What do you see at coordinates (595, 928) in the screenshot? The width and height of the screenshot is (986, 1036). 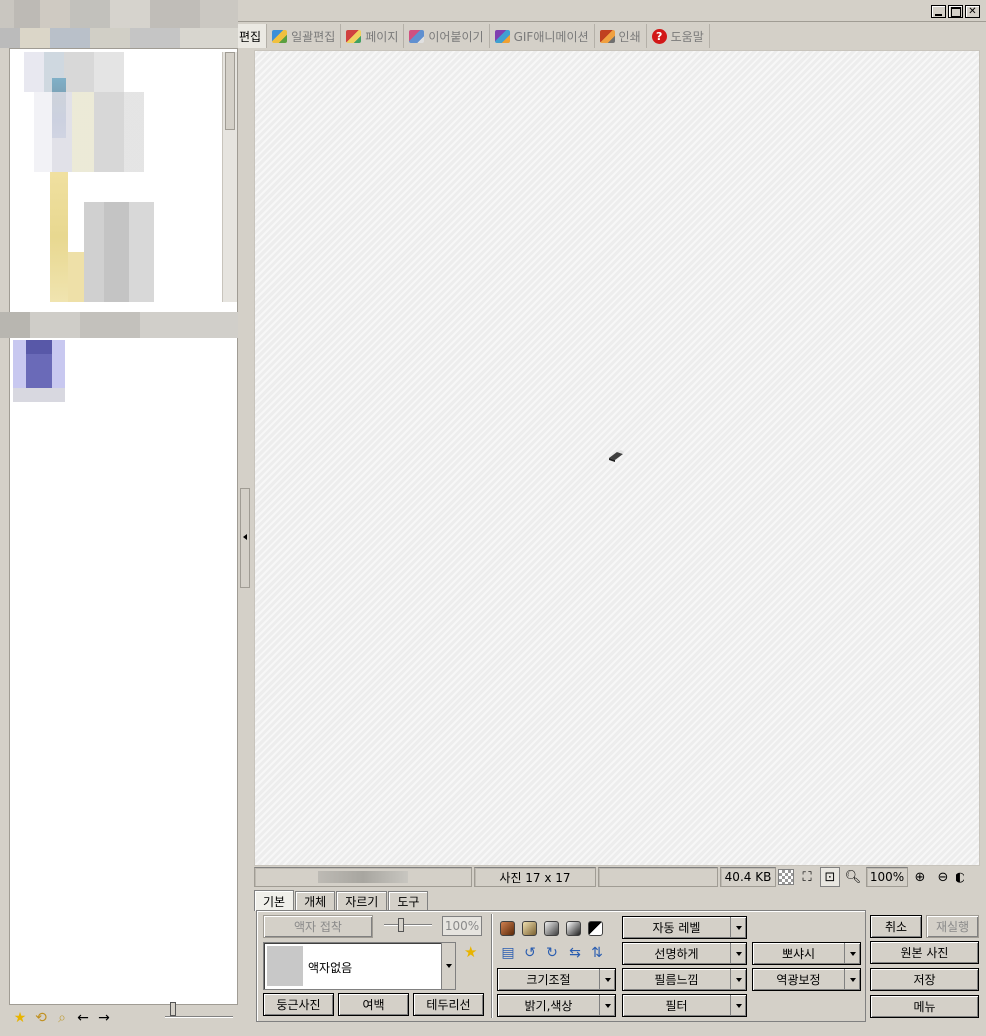 I see `tone-contrast-swatch` at bounding box center [595, 928].